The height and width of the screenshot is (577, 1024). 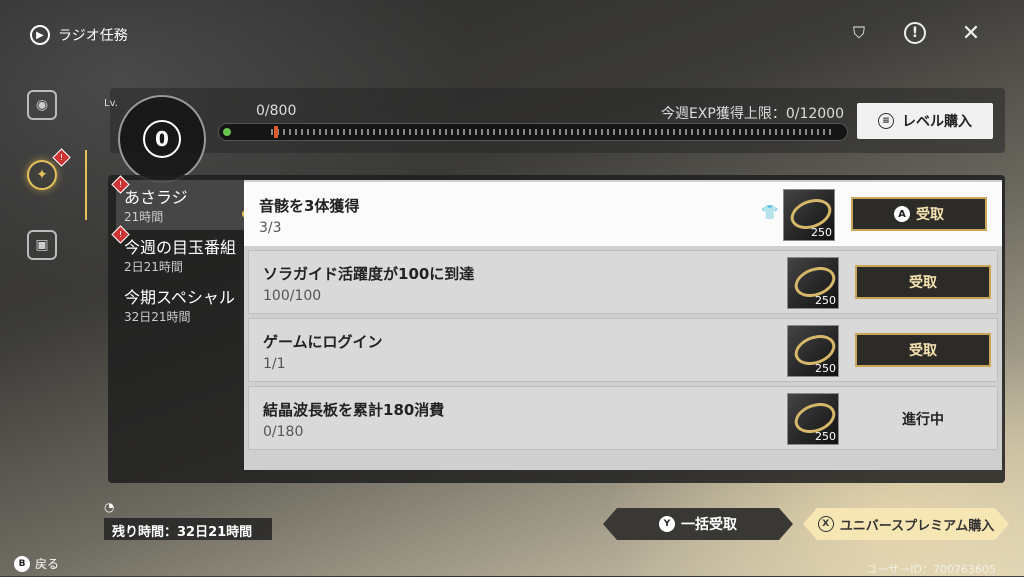 I want to click on task-progress: 3/3, so click(x=270, y=228).